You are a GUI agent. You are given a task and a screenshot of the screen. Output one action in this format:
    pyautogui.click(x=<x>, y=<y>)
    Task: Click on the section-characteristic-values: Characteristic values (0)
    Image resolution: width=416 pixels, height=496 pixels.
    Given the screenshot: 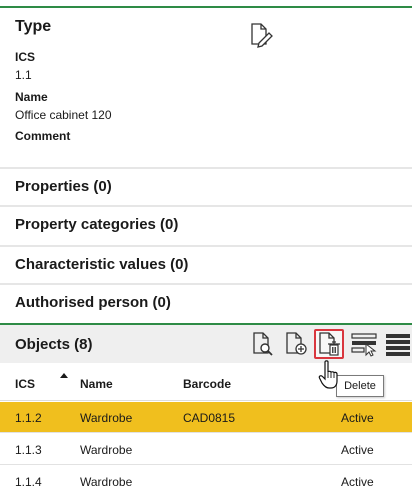 What is the action you would take?
    pyautogui.click(x=206, y=265)
    